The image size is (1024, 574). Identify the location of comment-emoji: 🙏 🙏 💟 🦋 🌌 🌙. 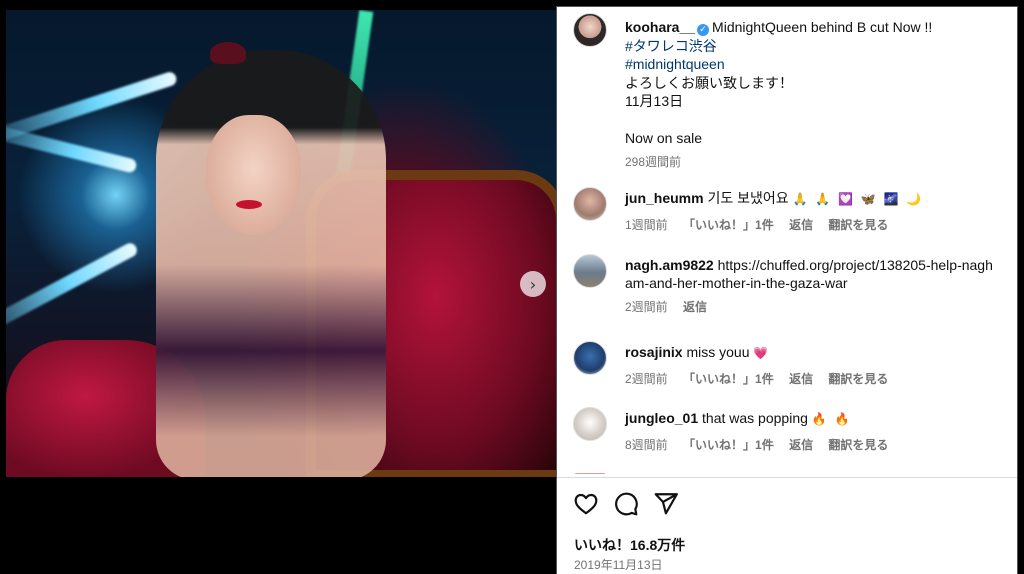
(858, 199).